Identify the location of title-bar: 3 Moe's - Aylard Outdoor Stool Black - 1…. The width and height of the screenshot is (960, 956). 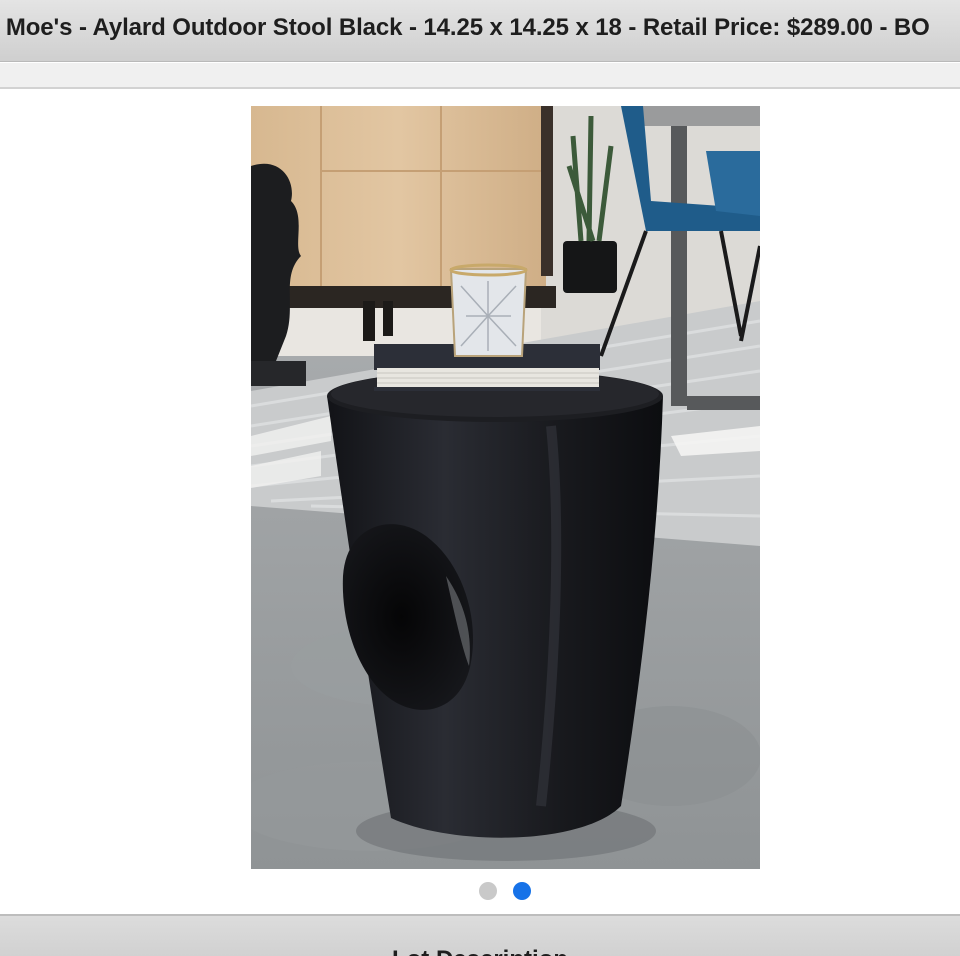
(480, 31).